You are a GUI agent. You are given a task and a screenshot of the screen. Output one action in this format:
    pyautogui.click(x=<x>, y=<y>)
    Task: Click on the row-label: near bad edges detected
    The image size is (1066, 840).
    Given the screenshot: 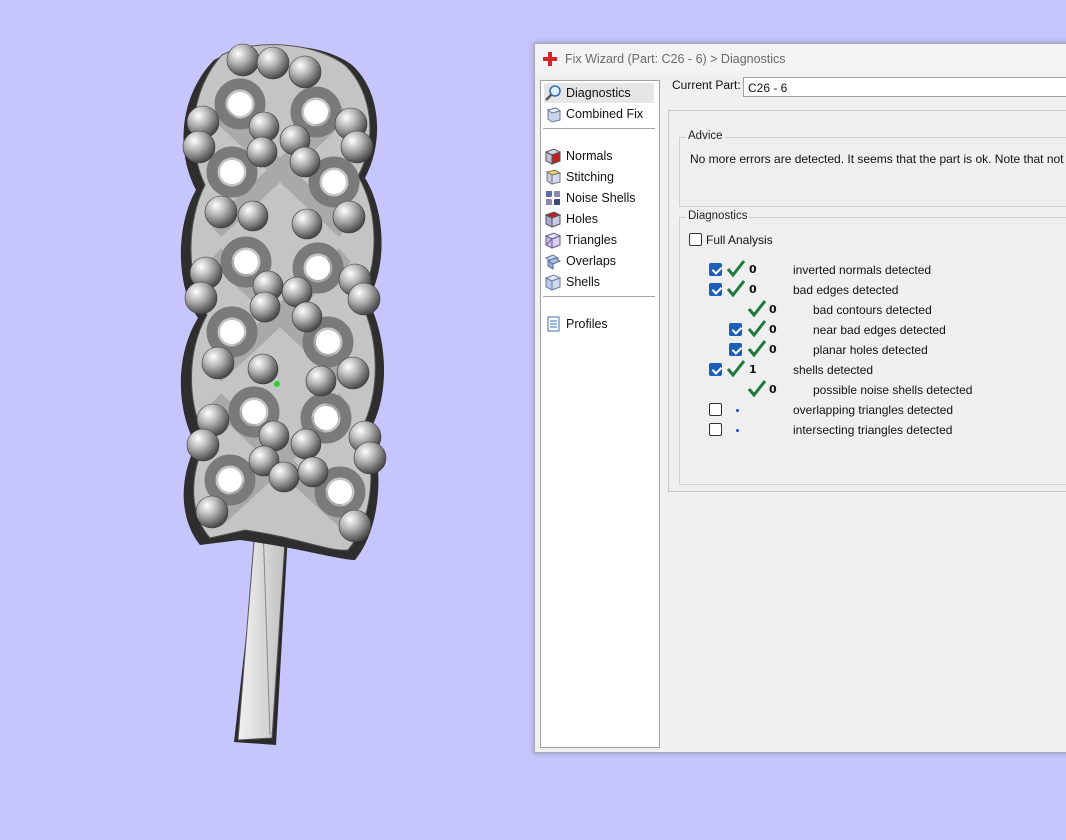 What is the action you would take?
    pyautogui.click(x=879, y=330)
    